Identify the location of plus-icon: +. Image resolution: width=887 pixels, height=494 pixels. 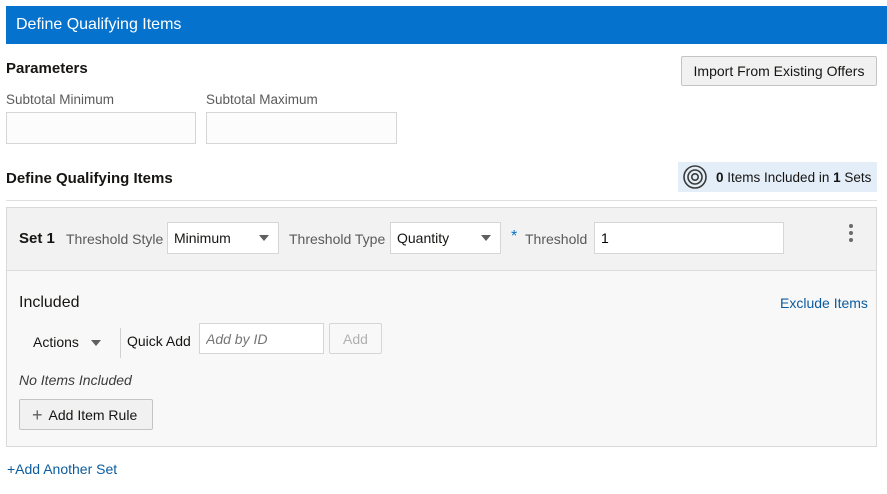
(37, 414).